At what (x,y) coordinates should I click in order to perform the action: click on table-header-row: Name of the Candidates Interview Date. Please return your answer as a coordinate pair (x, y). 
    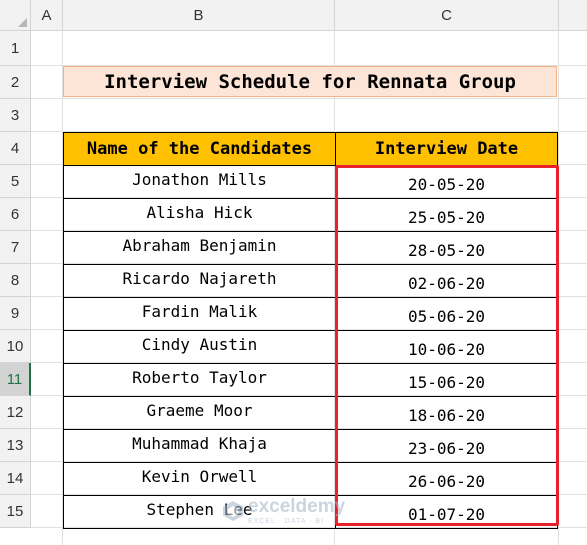
    Looking at the image, I should click on (310, 149).